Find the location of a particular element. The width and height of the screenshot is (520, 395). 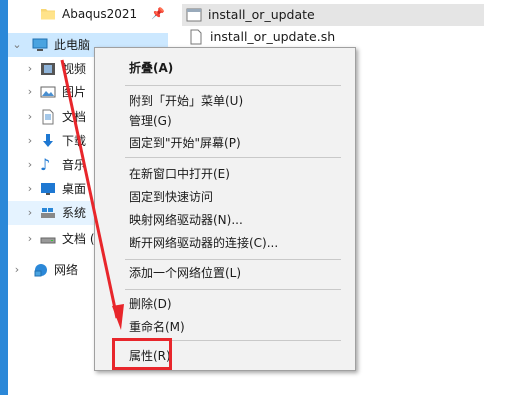

nav-label: 下载 is located at coordinates (74, 141).